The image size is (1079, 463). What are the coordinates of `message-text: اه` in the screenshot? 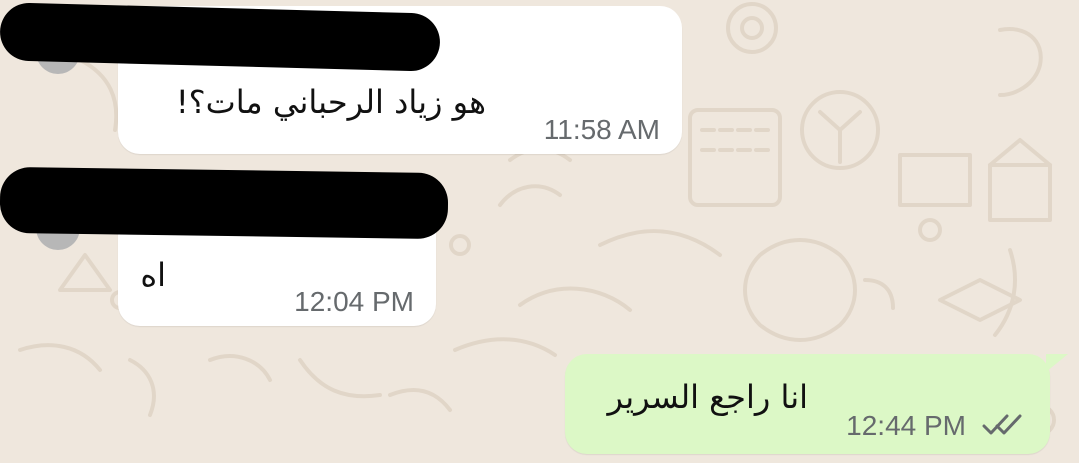 It's located at (153, 275).